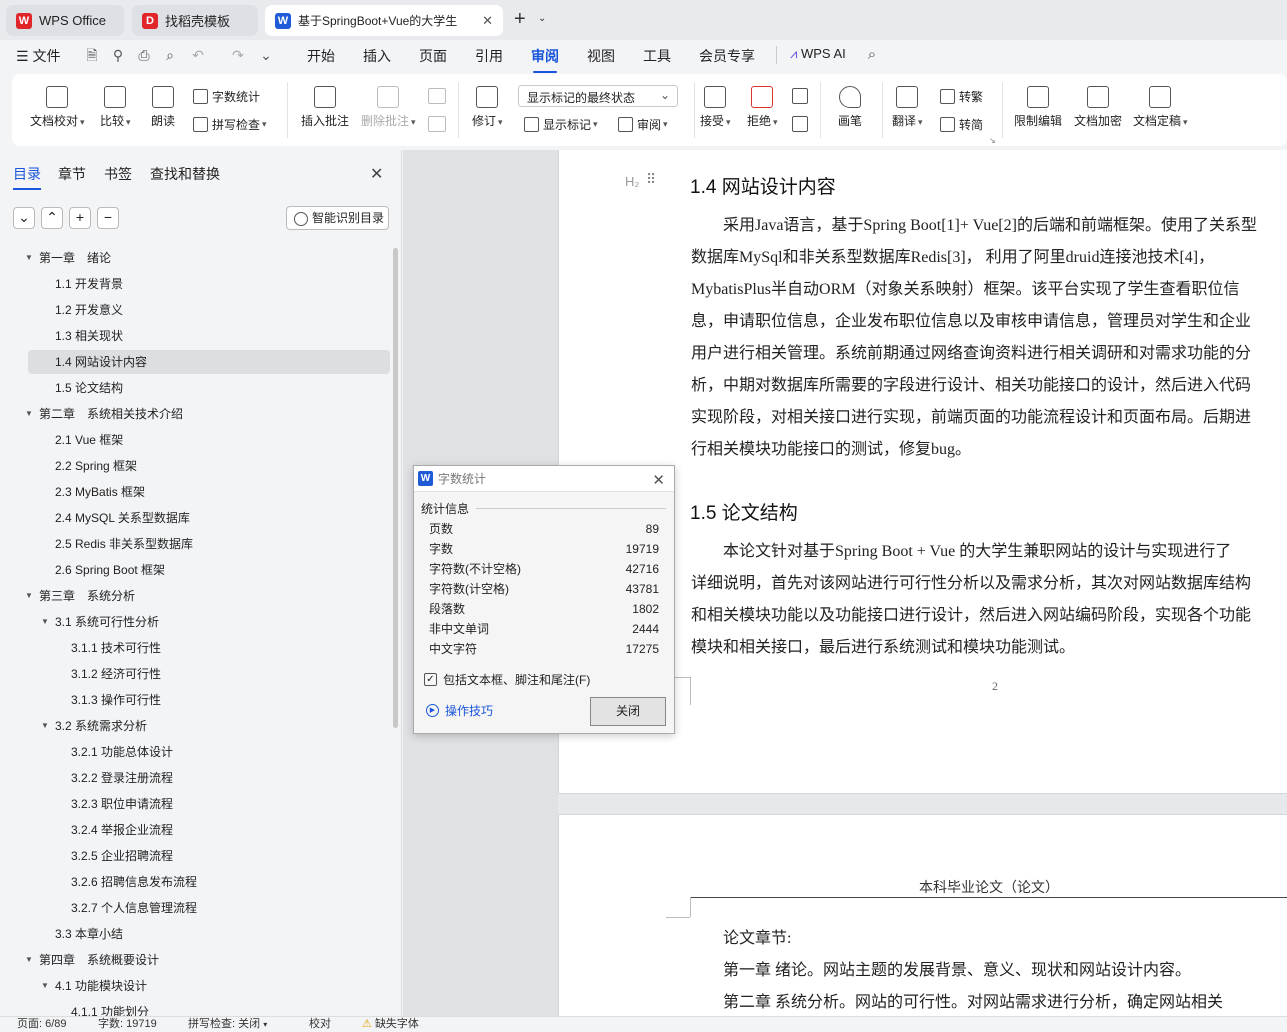 The width and height of the screenshot is (1287, 1032). What do you see at coordinates (320, 1024) in the screenshot?
I see `status-proofread: 校对` at bounding box center [320, 1024].